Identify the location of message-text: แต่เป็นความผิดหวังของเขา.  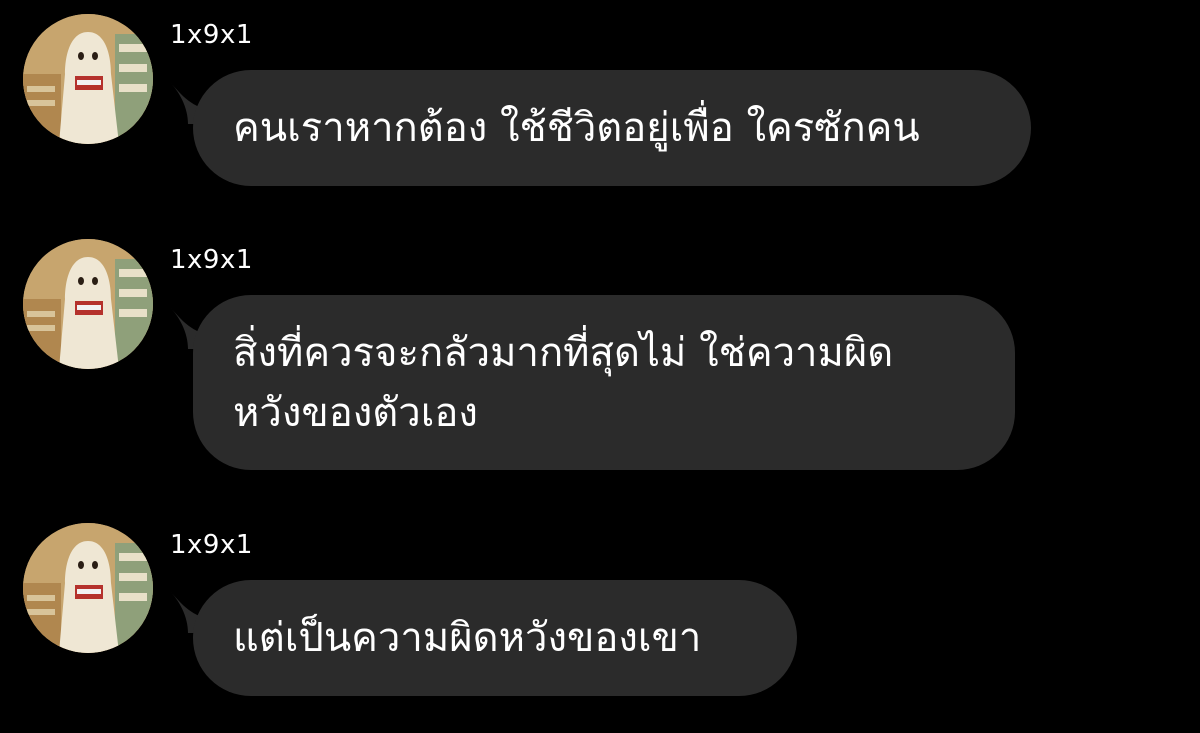
(467, 638).